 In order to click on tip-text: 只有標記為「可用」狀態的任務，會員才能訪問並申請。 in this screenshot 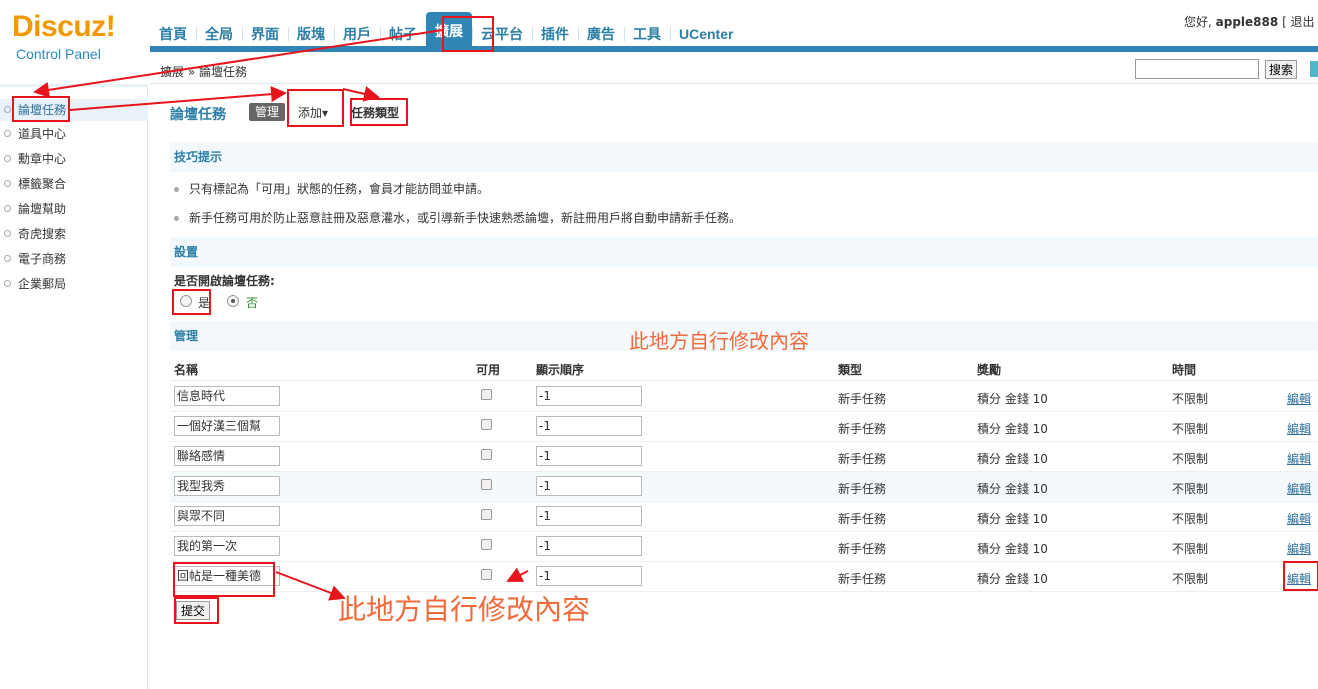, I will do `click(339, 189)`.